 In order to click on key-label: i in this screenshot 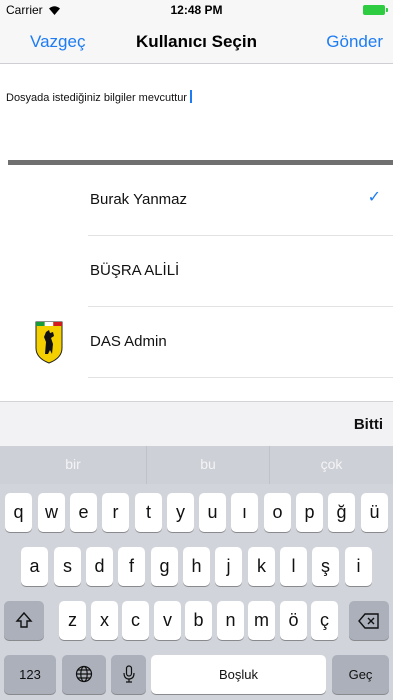, I will do `click(358, 566)`.